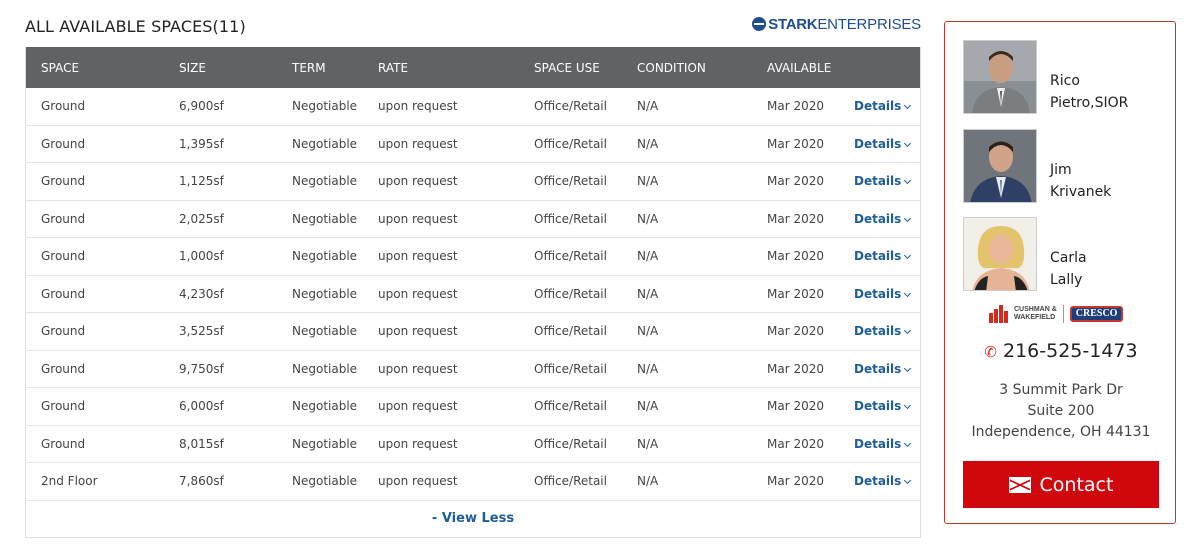  What do you see at coordinates (201, 481) in the screenshot?
I see `size-cell: 7,860sf` at bounding box center [201, 481].